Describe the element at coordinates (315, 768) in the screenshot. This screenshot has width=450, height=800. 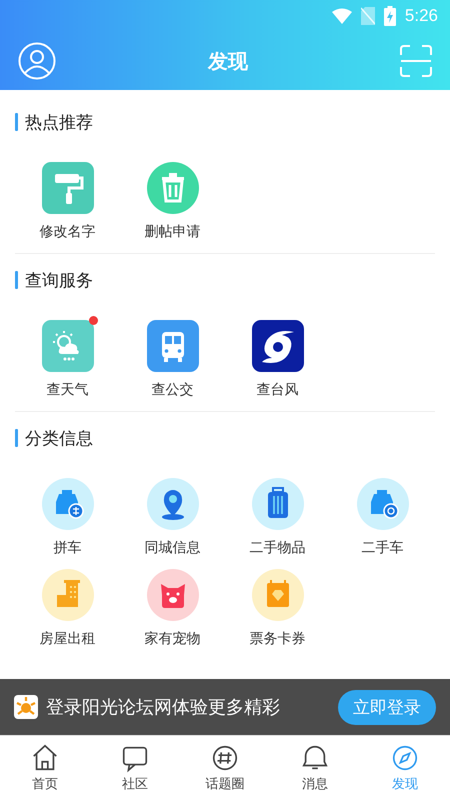
I see `tab: 消息` at that location.